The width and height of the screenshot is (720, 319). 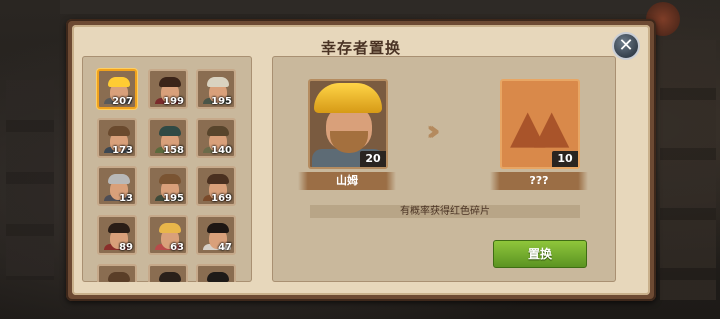 I want to click on survivor-count: 47, so click(x=225, y=247).